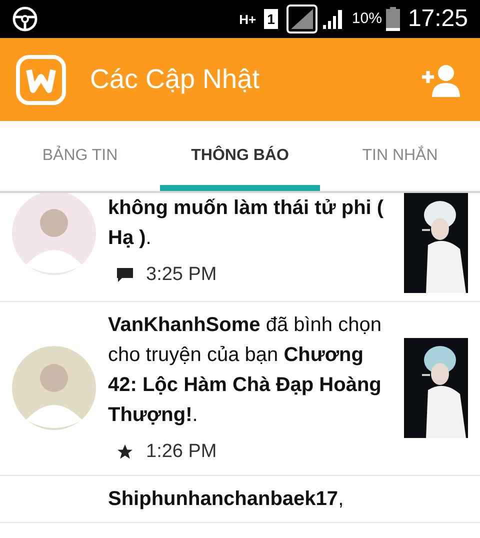 The width and height of the screenshot is (480, 538). What do you see at coordinates (438, 19) in the screenshot?
I see `clock: 17:25` at bounding box center [438, 19].